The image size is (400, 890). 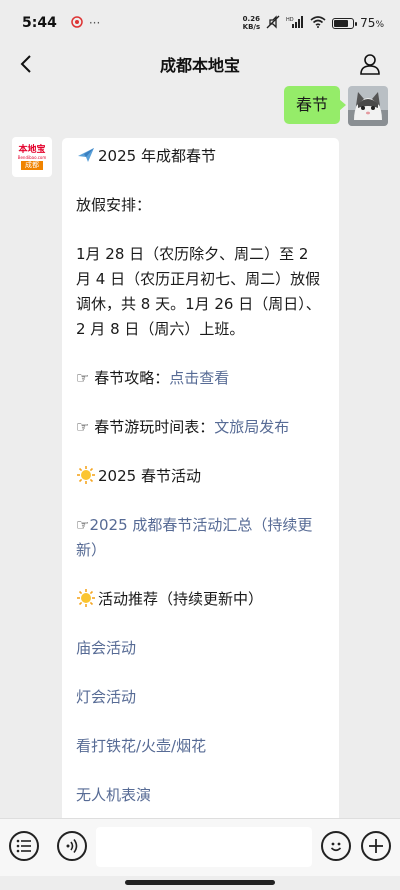 What do you see at coordinates (123, 378) in the screenshot?
I see `guide-prefix: ☞ 春节攻略：` at bounding box center [123, 378].